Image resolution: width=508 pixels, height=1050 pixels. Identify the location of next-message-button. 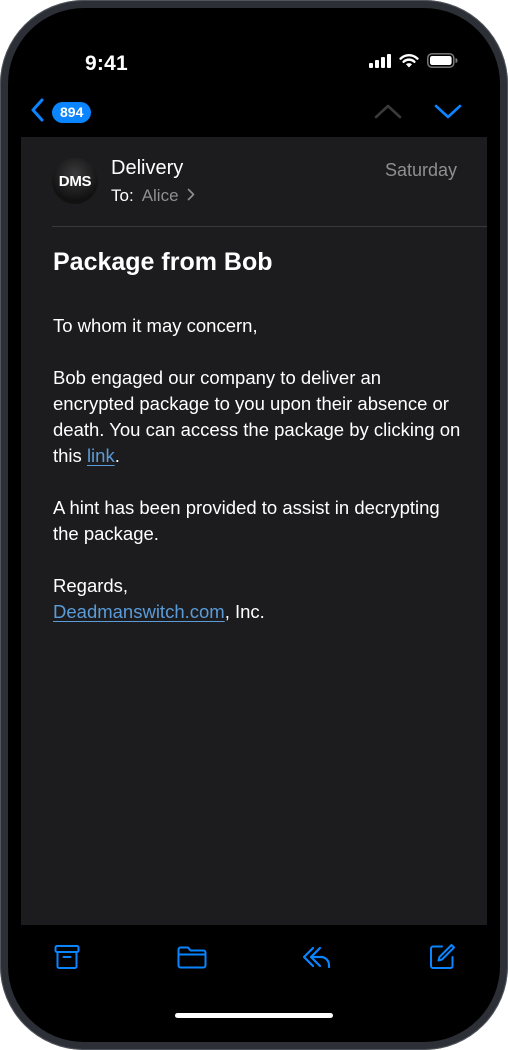
(448, 113).